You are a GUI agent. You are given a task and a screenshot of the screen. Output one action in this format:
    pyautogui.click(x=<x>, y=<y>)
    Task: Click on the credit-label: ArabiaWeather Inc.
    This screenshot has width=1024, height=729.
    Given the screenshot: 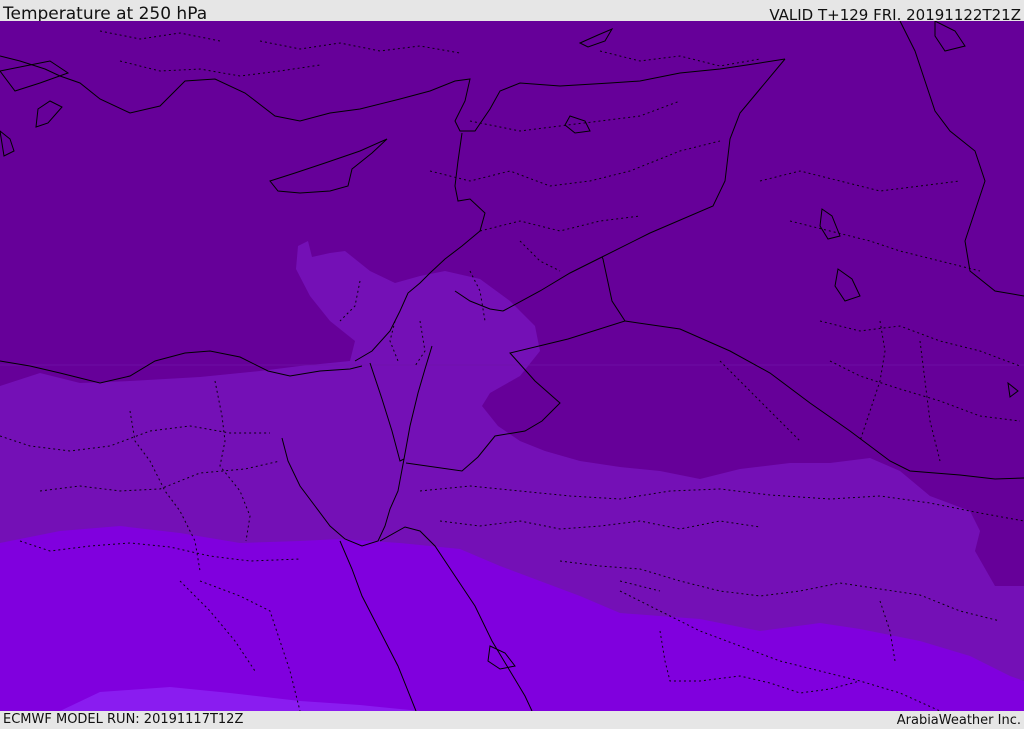 What is the action you would take?
    pyautogui.click(x=958, y=720)
    